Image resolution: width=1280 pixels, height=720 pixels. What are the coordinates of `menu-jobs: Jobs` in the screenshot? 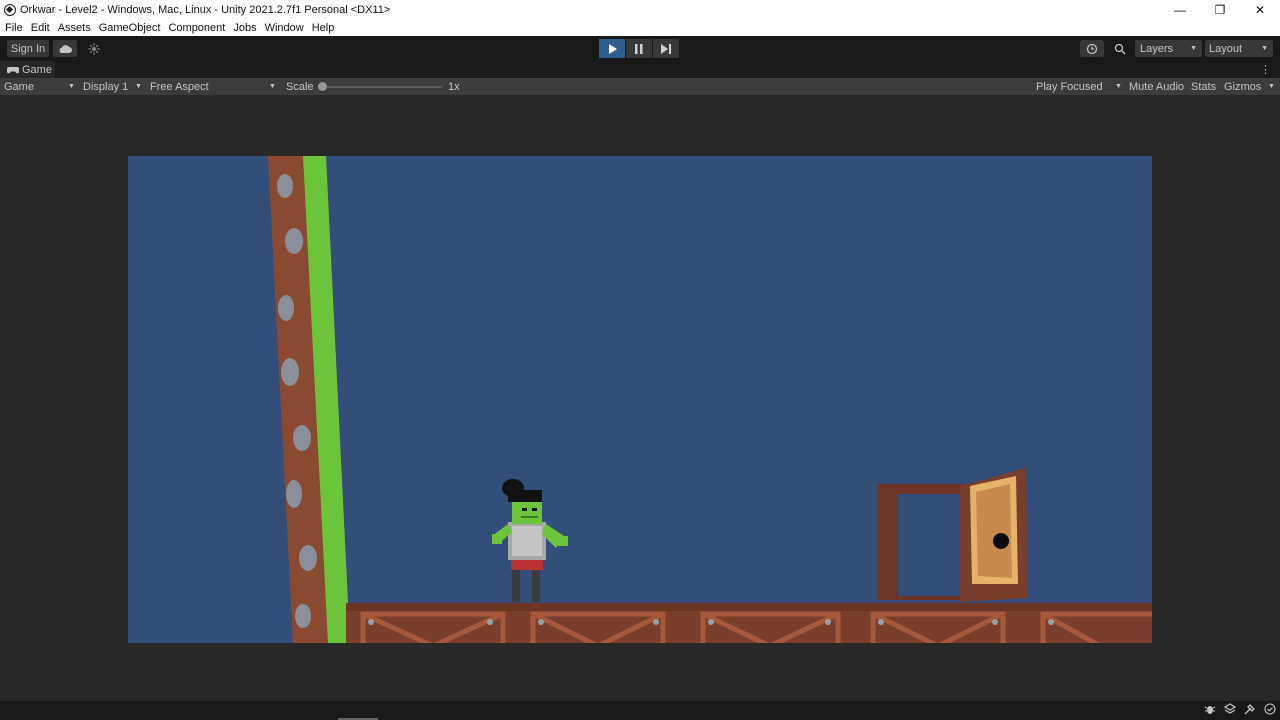 It's located at (244, 28).